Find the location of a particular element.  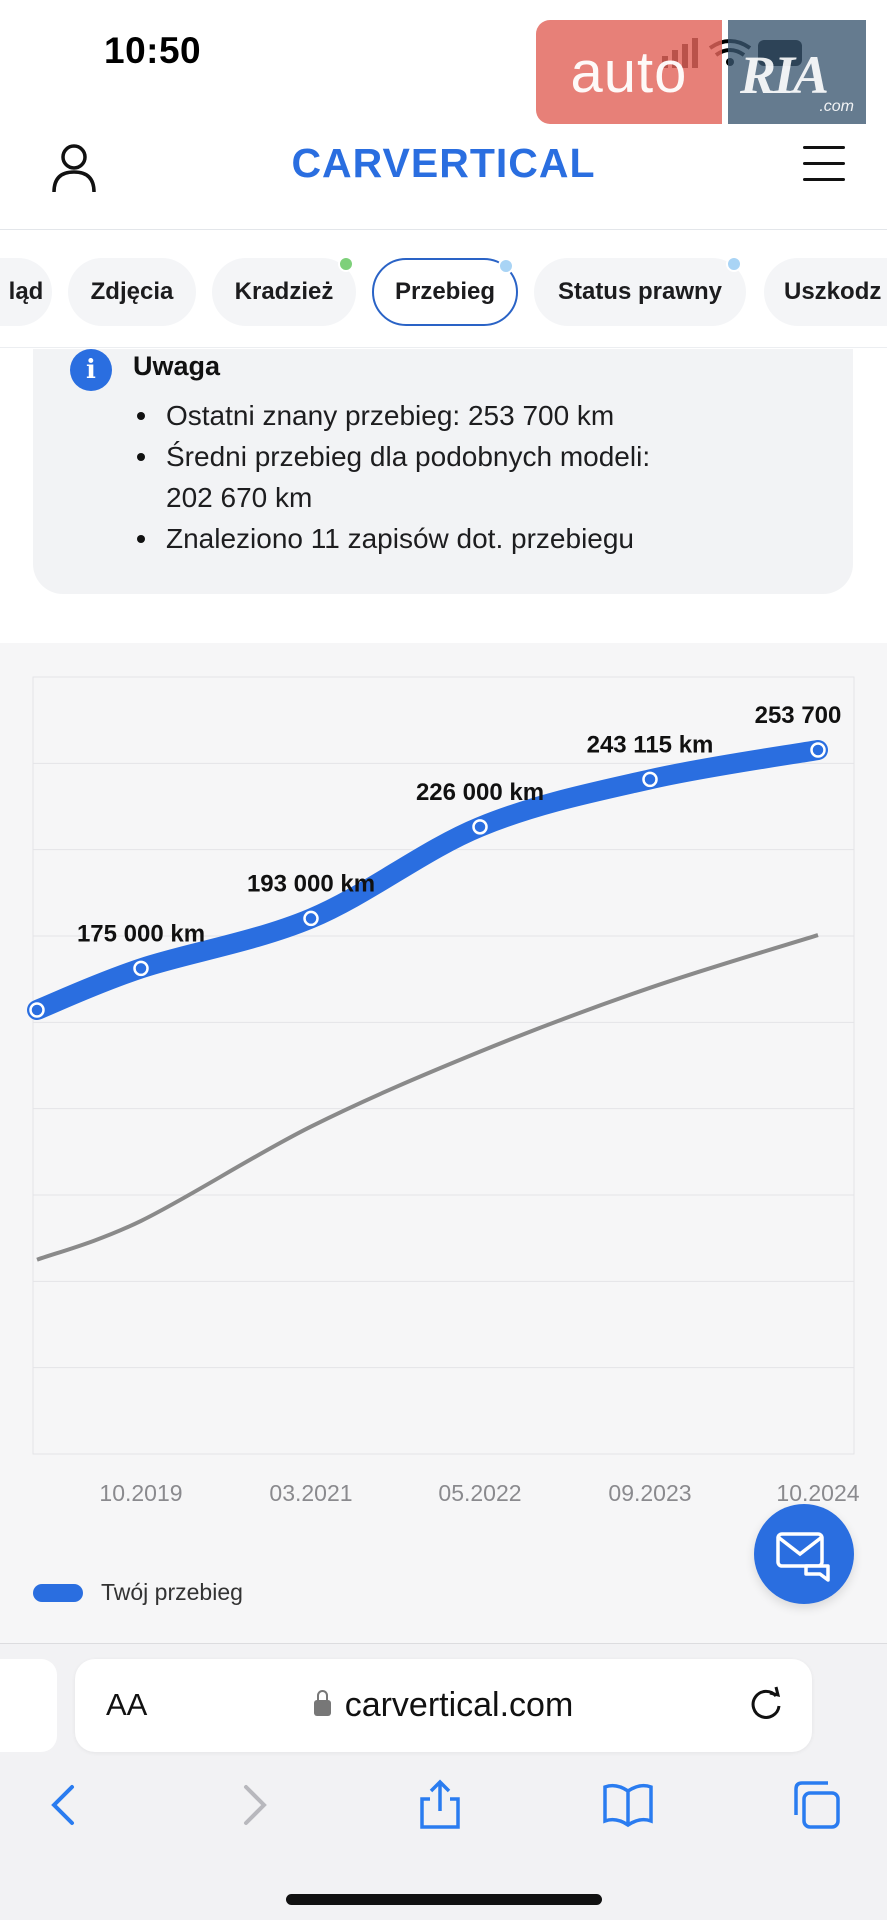

chart-legend: Twój przebieg is located at coordinates (138, 1592).